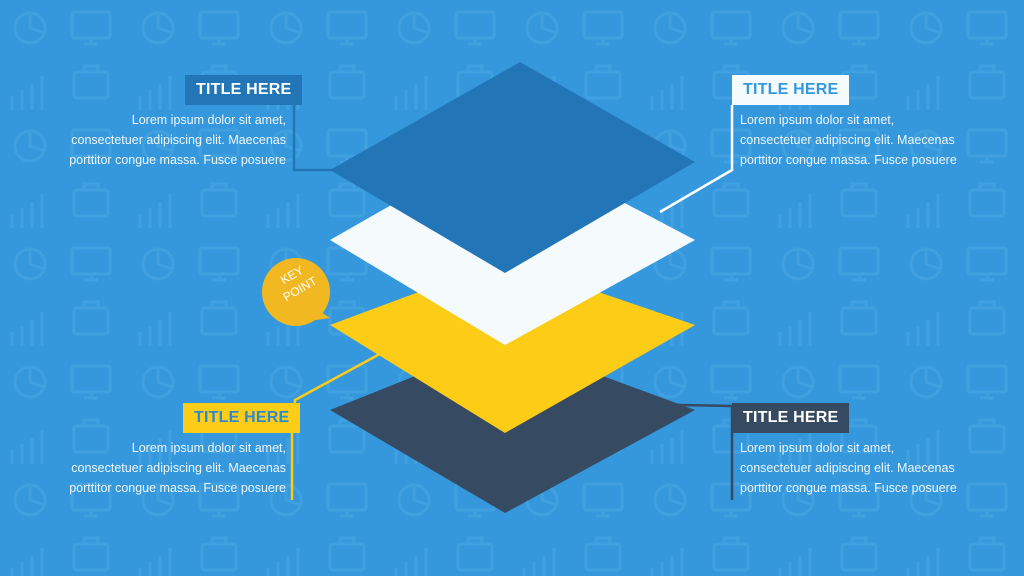 Image resolution: width=1024 pixels, height=576 pixels. I want to click on callout-title-bottom-right: TITLE HERE, so click(791, 418).